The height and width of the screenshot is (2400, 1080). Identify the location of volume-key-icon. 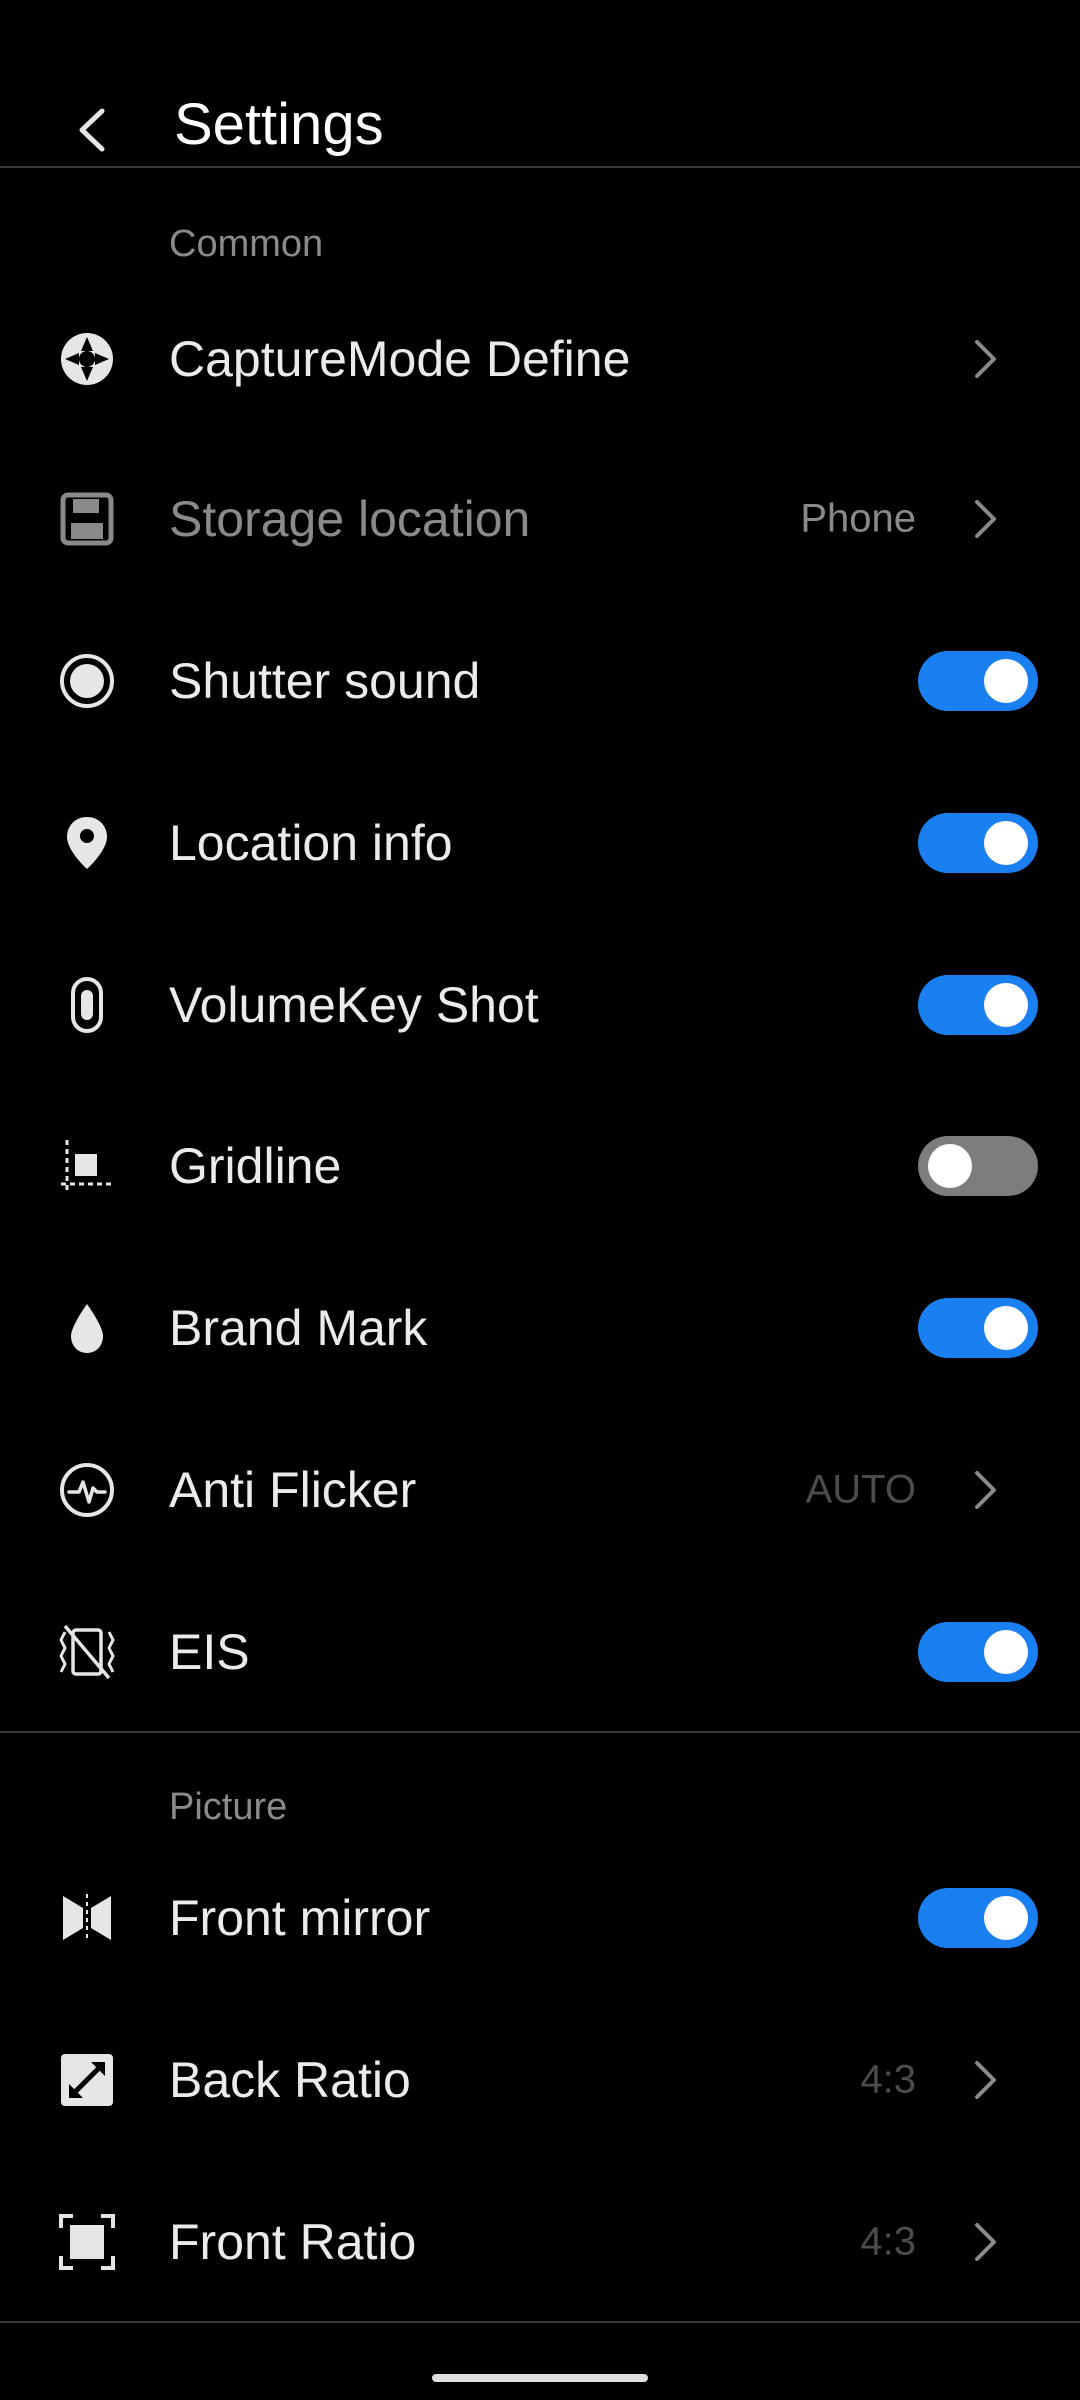
(87, 1005).